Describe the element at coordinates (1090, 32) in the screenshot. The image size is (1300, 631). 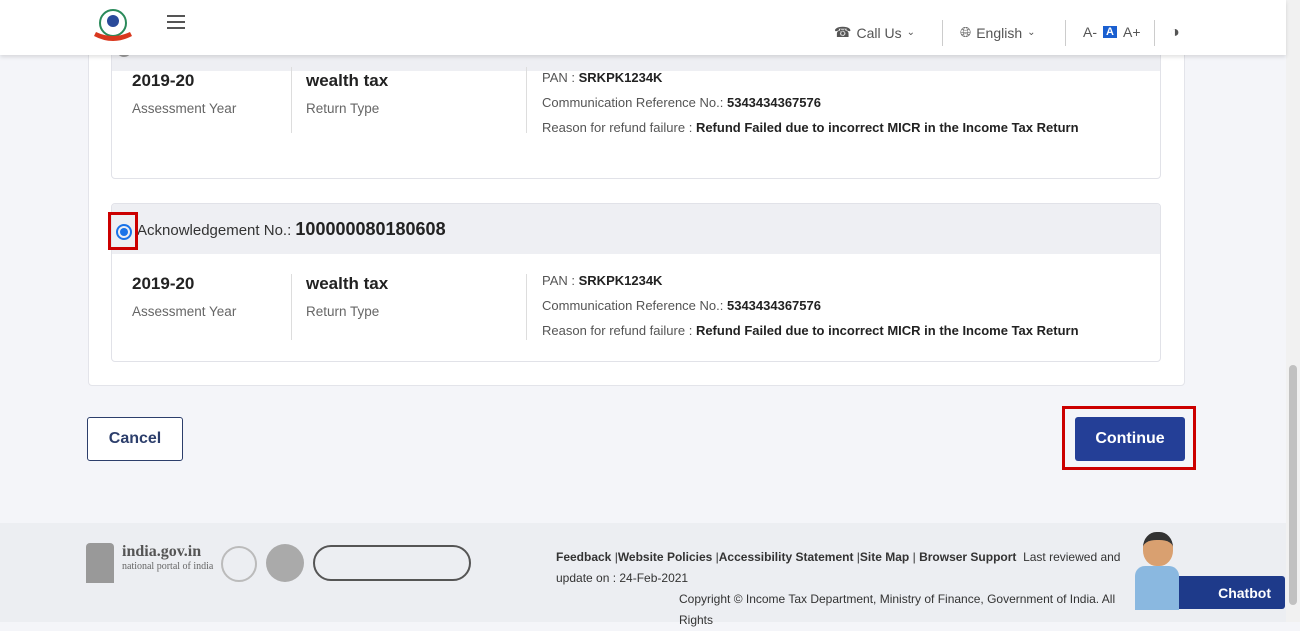
I see `font-decrease-button: A-` at that location.